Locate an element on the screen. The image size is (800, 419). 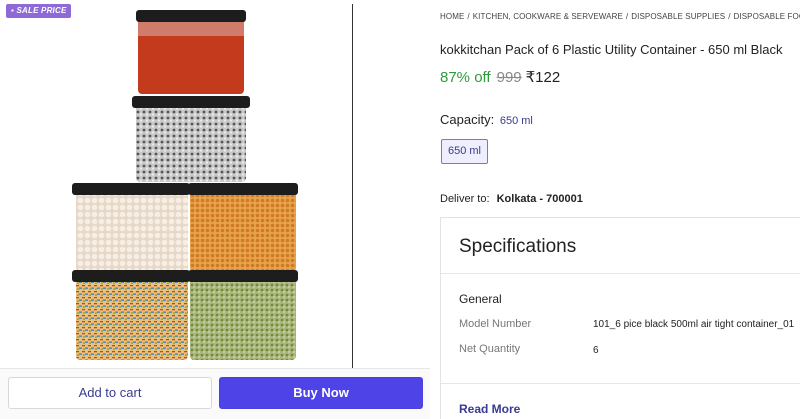
spec-value-net-quantity: 6 is located at coordinates (596, 350).